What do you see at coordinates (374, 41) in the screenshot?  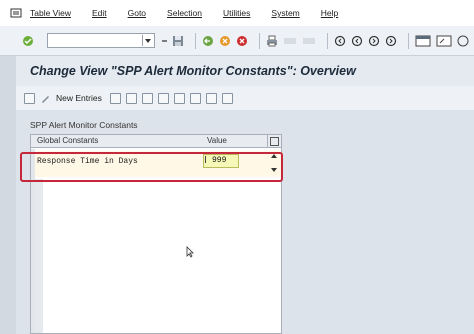 I see `next-page-icon` at bounding box center [374, 41].